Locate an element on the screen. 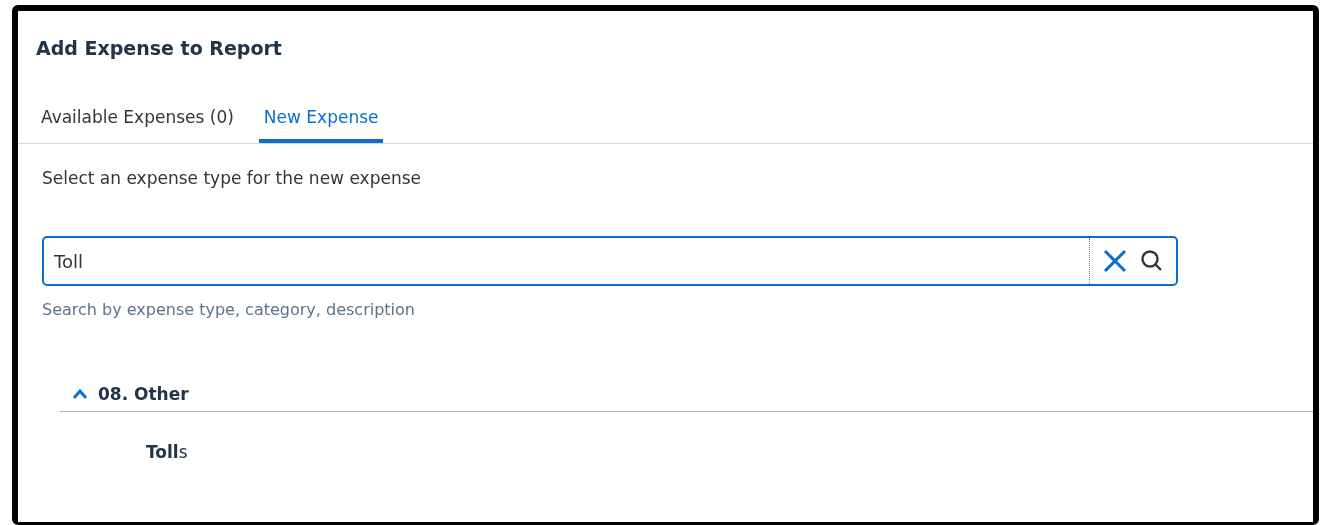 The width and height of the screenshot is (1323, 525). tab: New Expense is located at coordinates (321, 122).